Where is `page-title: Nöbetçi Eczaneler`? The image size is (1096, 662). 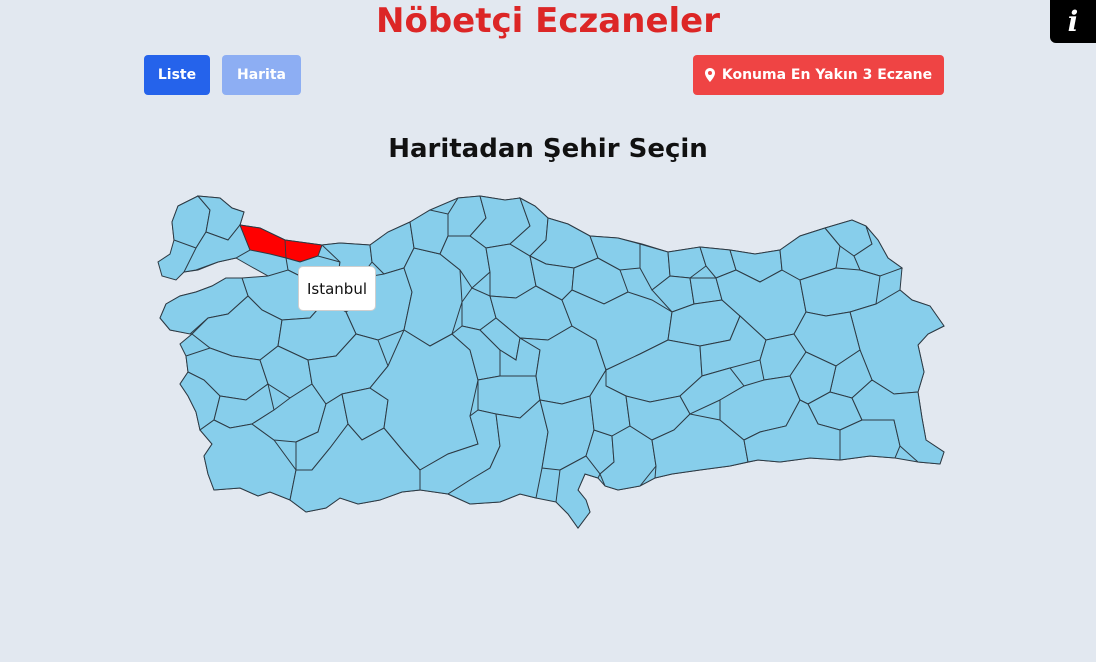
page-title: Nöbetçi Eczaneler is located at coordinates (548, 21).